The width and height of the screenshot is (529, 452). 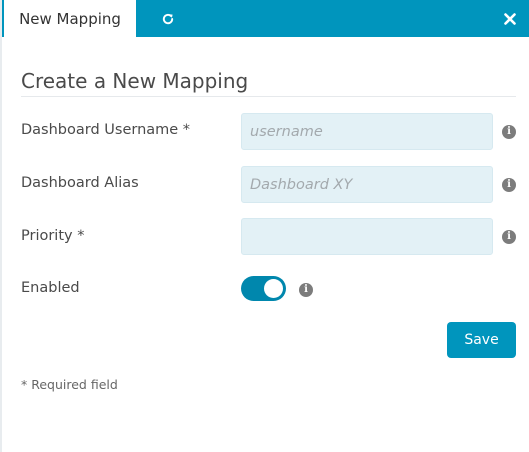 What do you see at coordinates (273, 288) in the screenshot?
I see `toggle-knob` at bounding box center [273, 288].